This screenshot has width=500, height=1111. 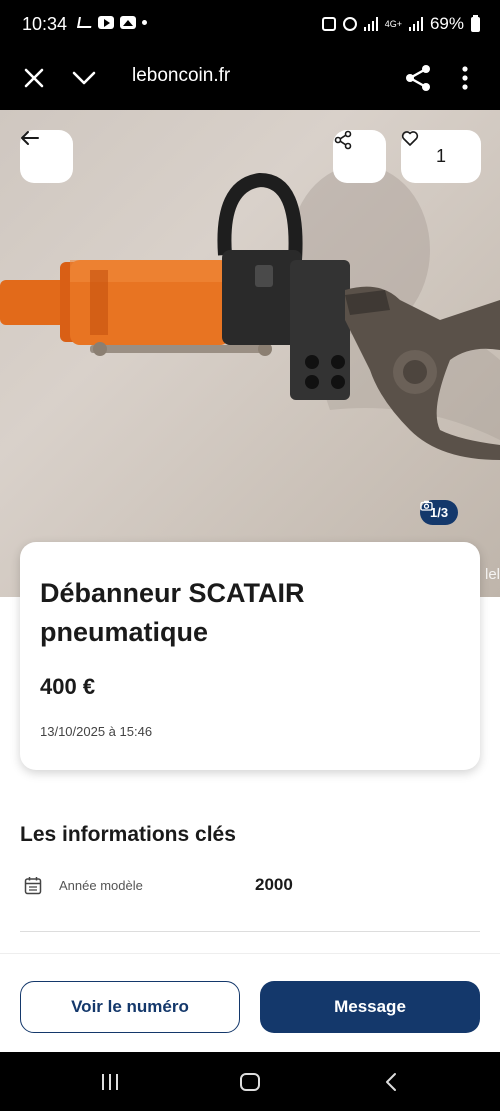 I want to click on status-bar: 10:34 4G+ 69%, so click(x=250, y=25).